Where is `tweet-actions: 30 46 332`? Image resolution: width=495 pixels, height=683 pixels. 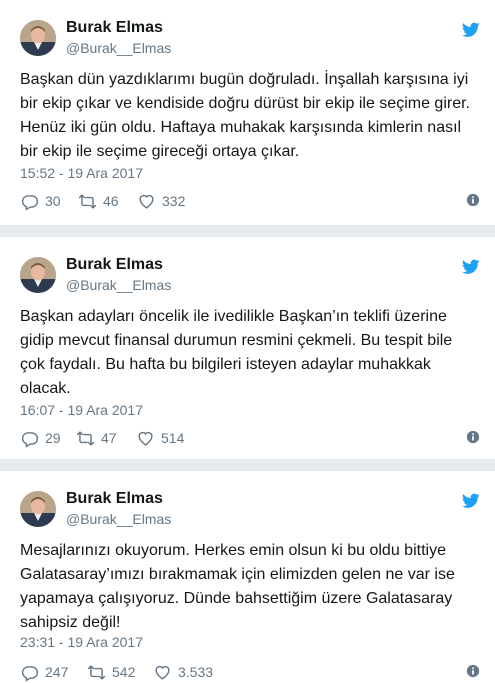 tweet-actions: 30 46 332 is located at coordinates (250, 201).